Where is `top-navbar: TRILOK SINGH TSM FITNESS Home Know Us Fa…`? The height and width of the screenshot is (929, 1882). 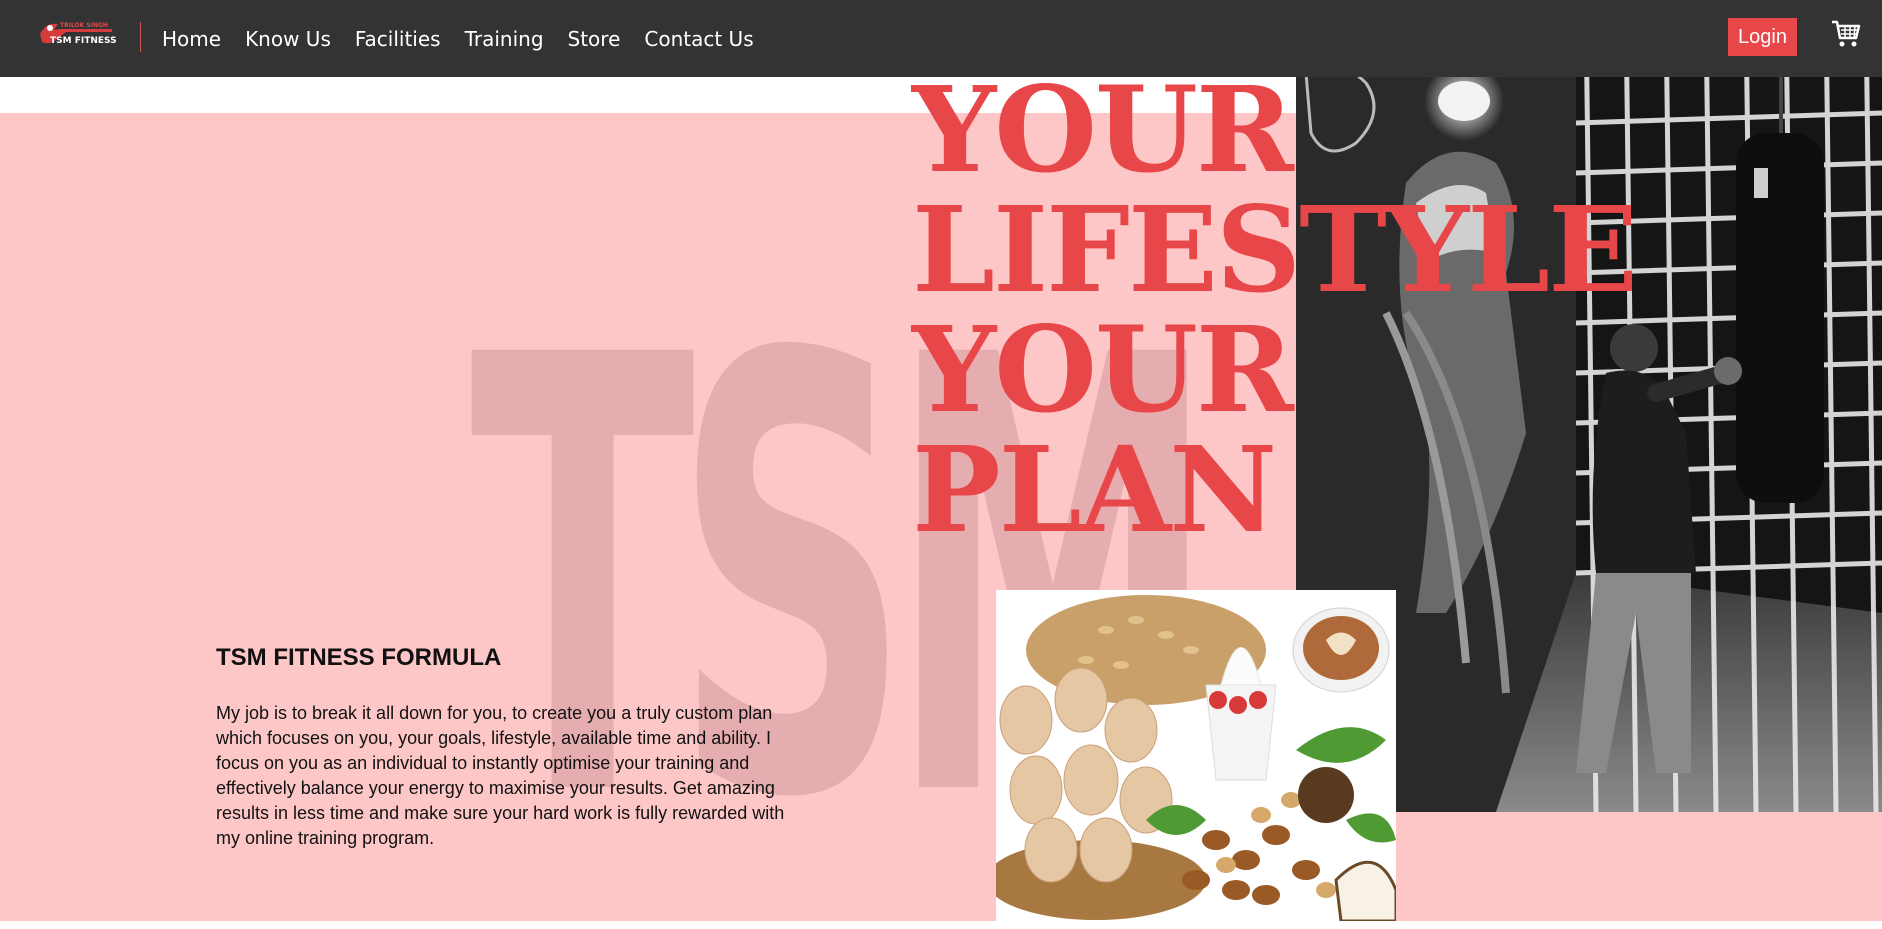
top-navbar: TRILOK SINGH TSM FITNESS Home Know Us Fa… is located at coordinates (941, 38).